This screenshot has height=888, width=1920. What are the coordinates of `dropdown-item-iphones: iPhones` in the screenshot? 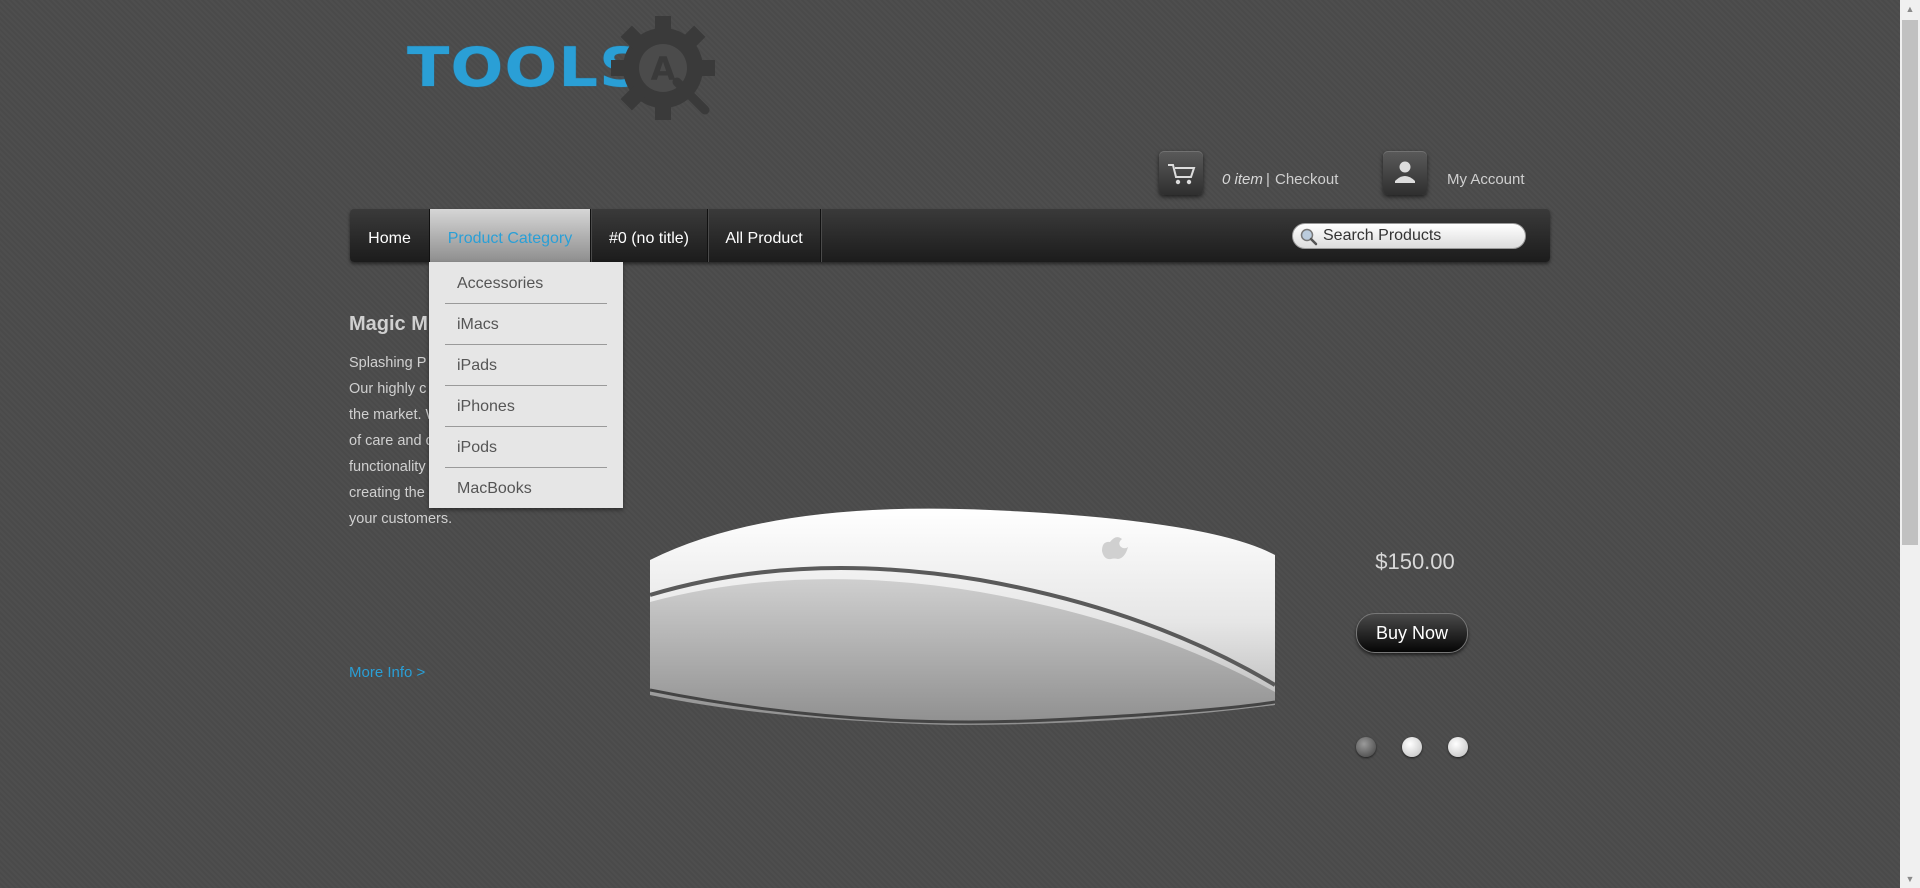 It's located at (526, 407).